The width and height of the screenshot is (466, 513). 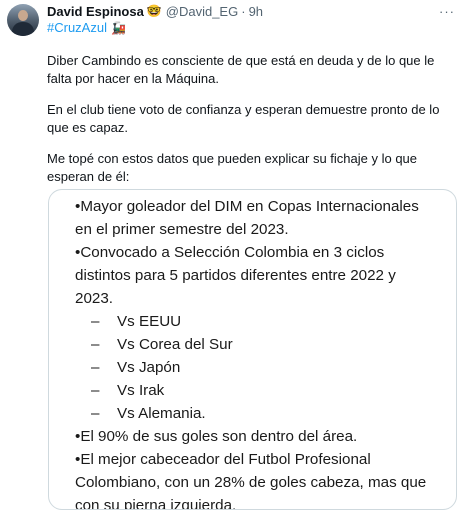 I want to click on opponent-list-item: – Vs Alemania., so click(x=148, y=413).